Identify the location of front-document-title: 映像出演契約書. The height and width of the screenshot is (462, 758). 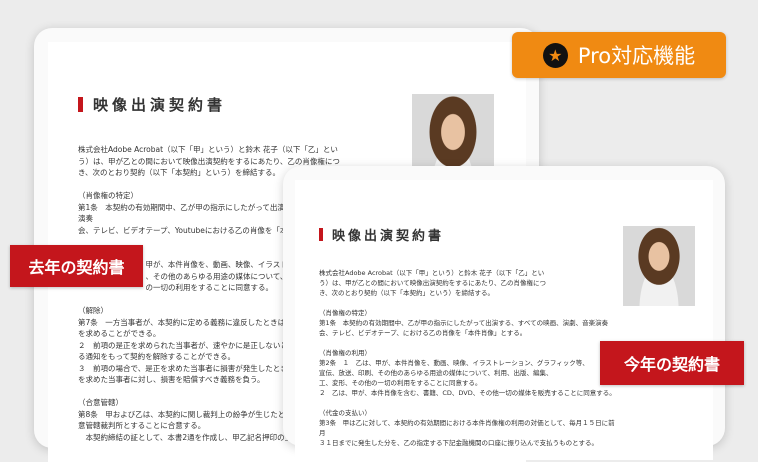
(388, 236).